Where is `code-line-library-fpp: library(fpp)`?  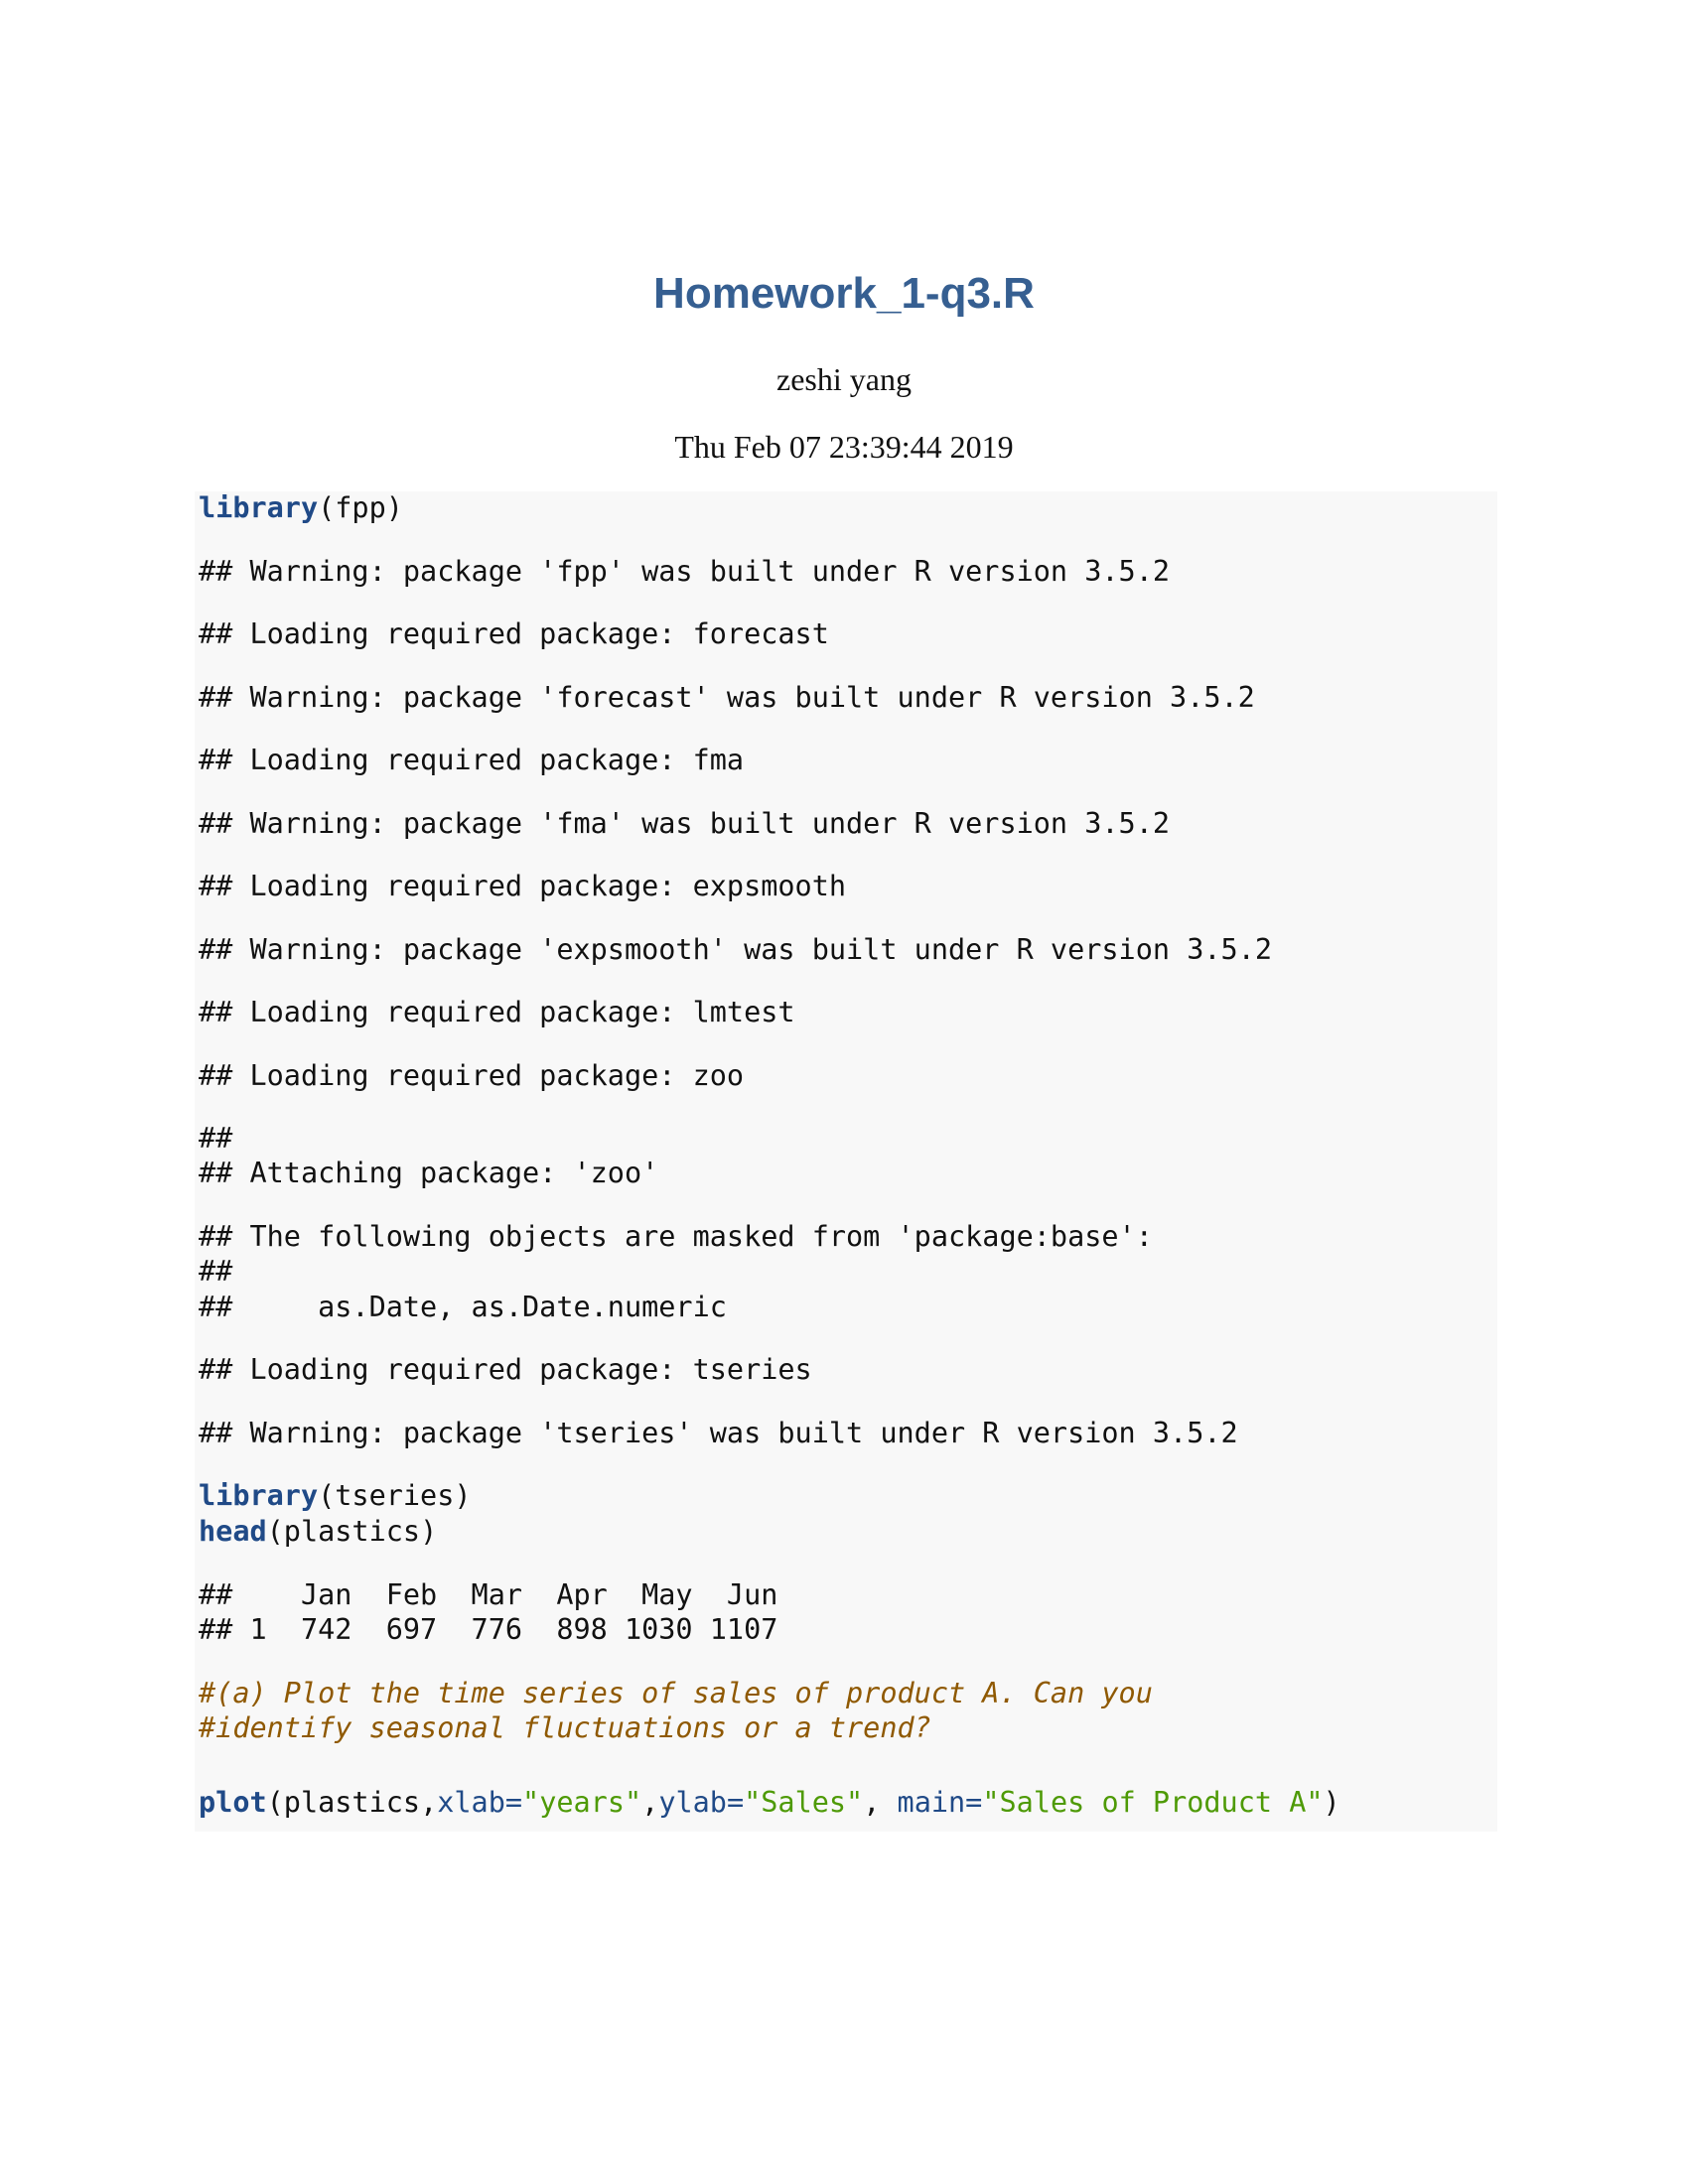 code-line-library-fpp: library(fpp) is located at coordinates (301, 508).